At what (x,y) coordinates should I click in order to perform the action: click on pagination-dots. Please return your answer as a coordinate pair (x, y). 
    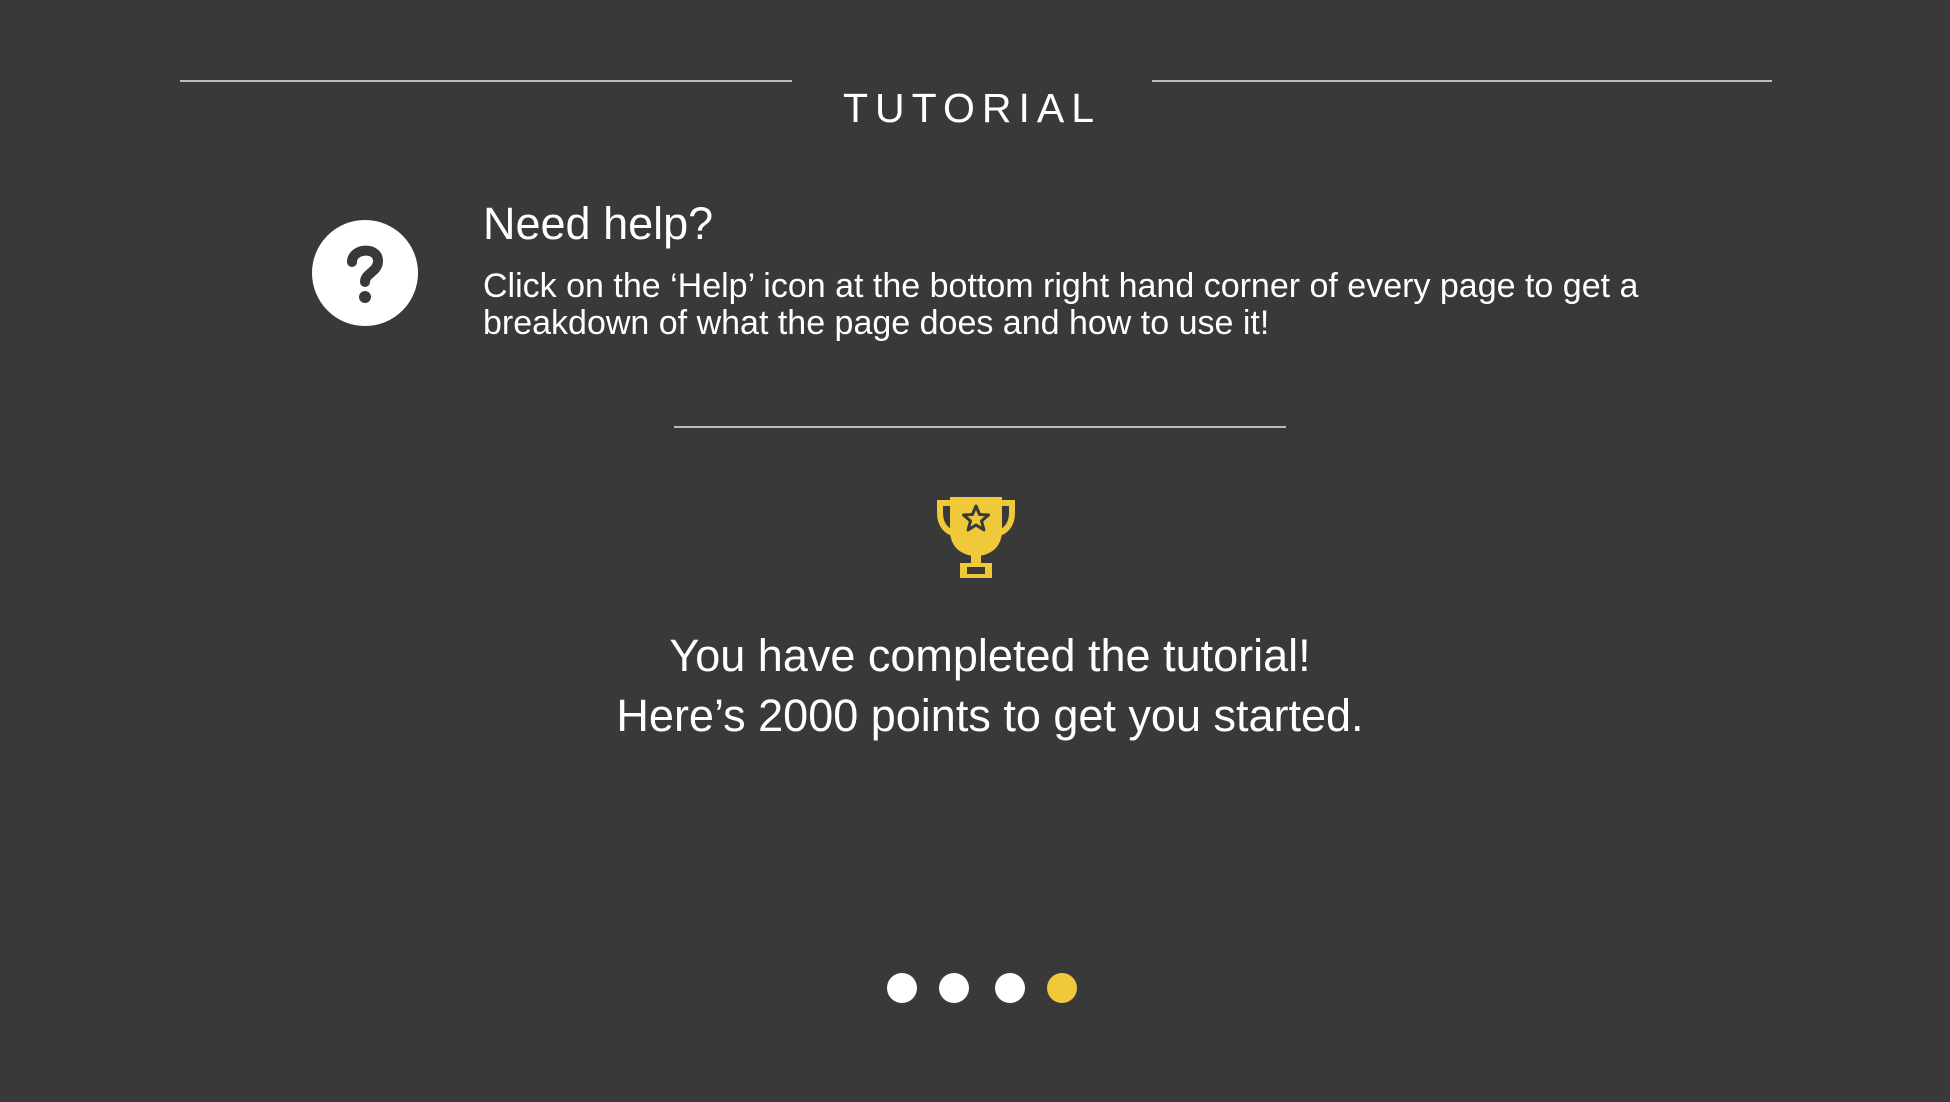
    Looking at the image, I should click on (975, 988).